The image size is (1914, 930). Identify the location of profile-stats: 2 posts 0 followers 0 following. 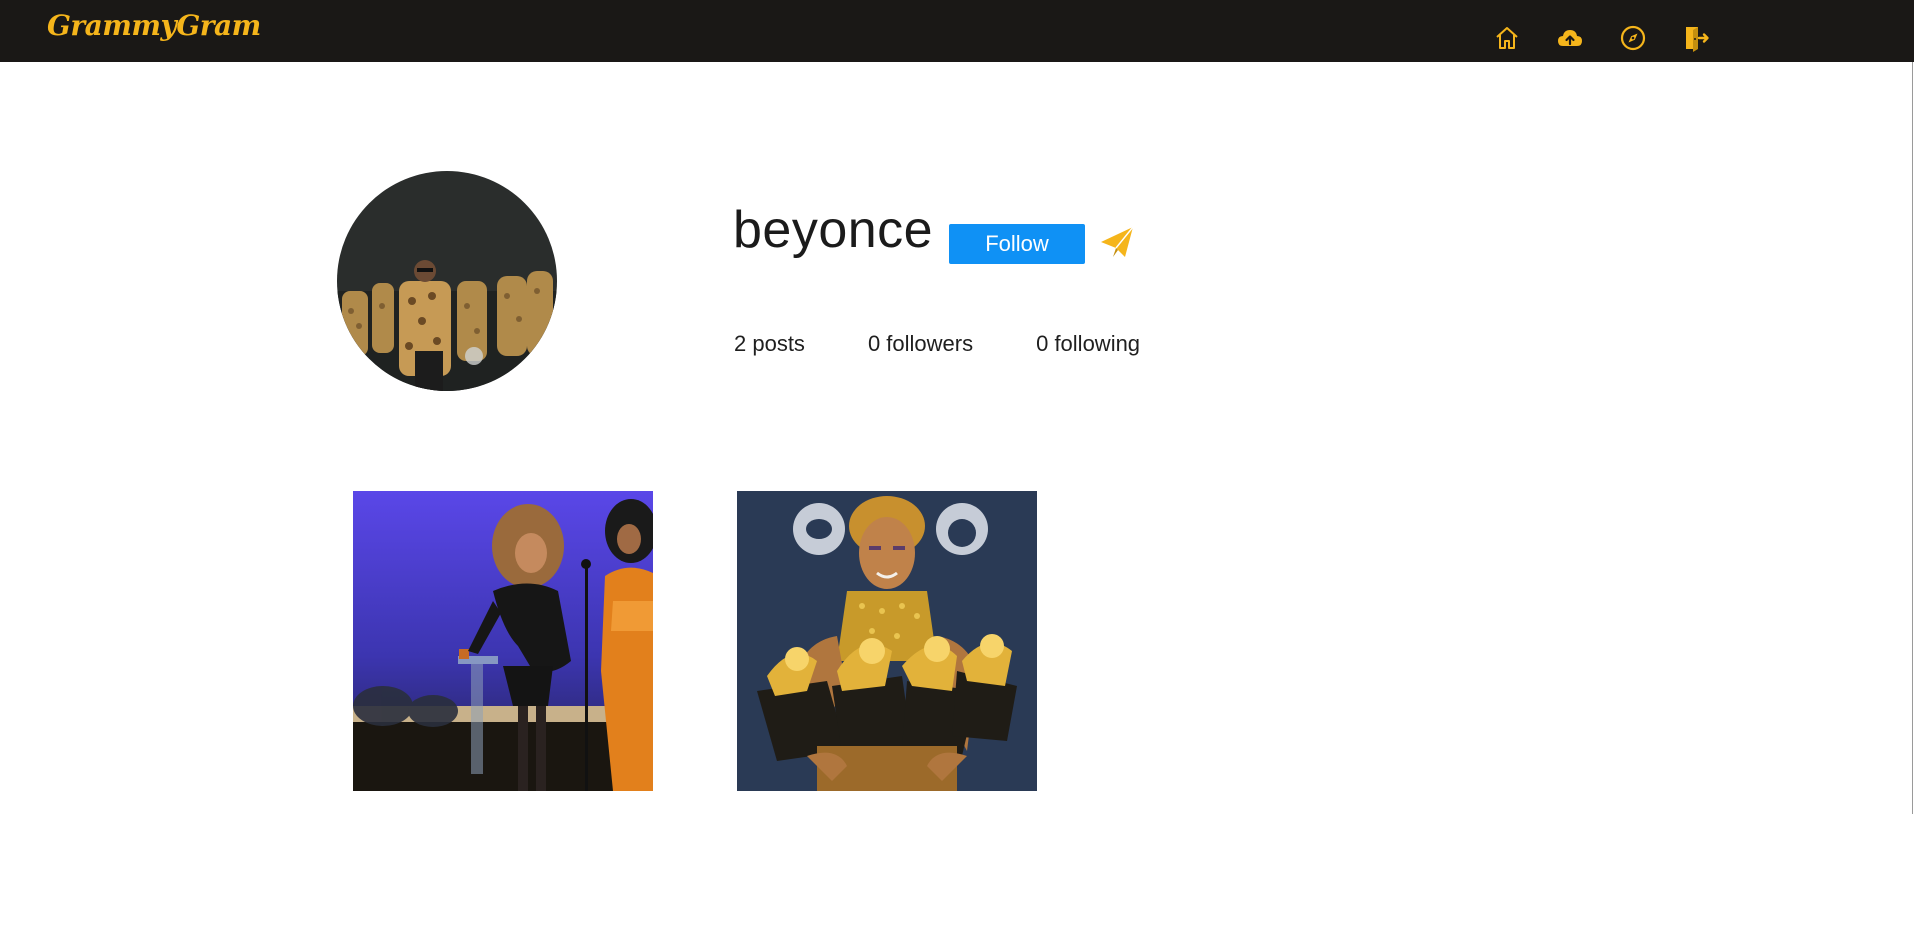
(937, 344).